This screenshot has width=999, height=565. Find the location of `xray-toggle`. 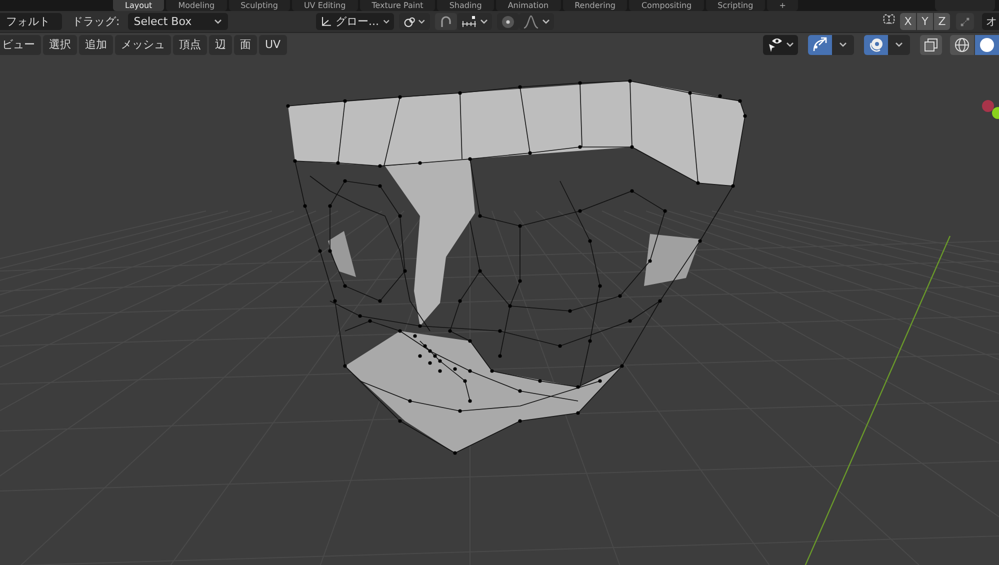

xray-toggle is located at coordinates (931, 45).